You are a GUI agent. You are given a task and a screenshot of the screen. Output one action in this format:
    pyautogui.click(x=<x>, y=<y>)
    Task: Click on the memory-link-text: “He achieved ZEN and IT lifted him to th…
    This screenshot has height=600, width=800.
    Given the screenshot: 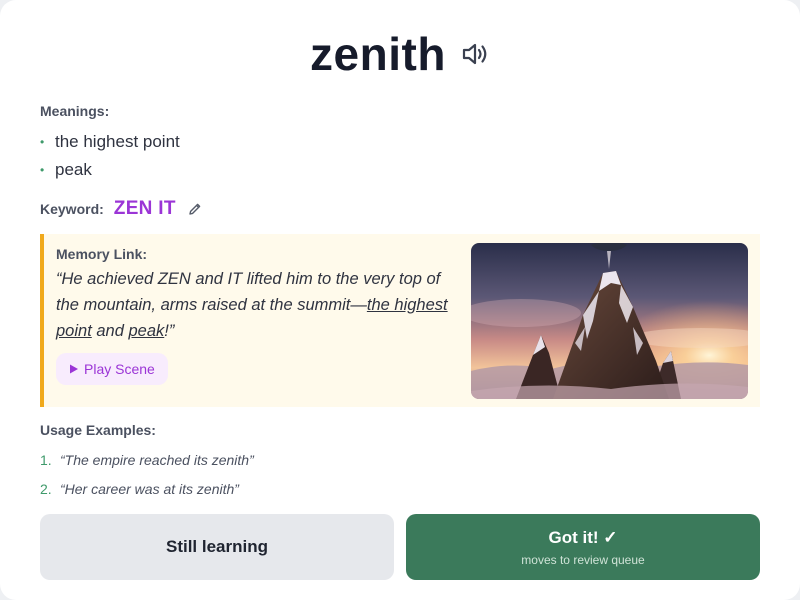 What is the action you would take?
    pyautogui.click(x=252, y=305)
    